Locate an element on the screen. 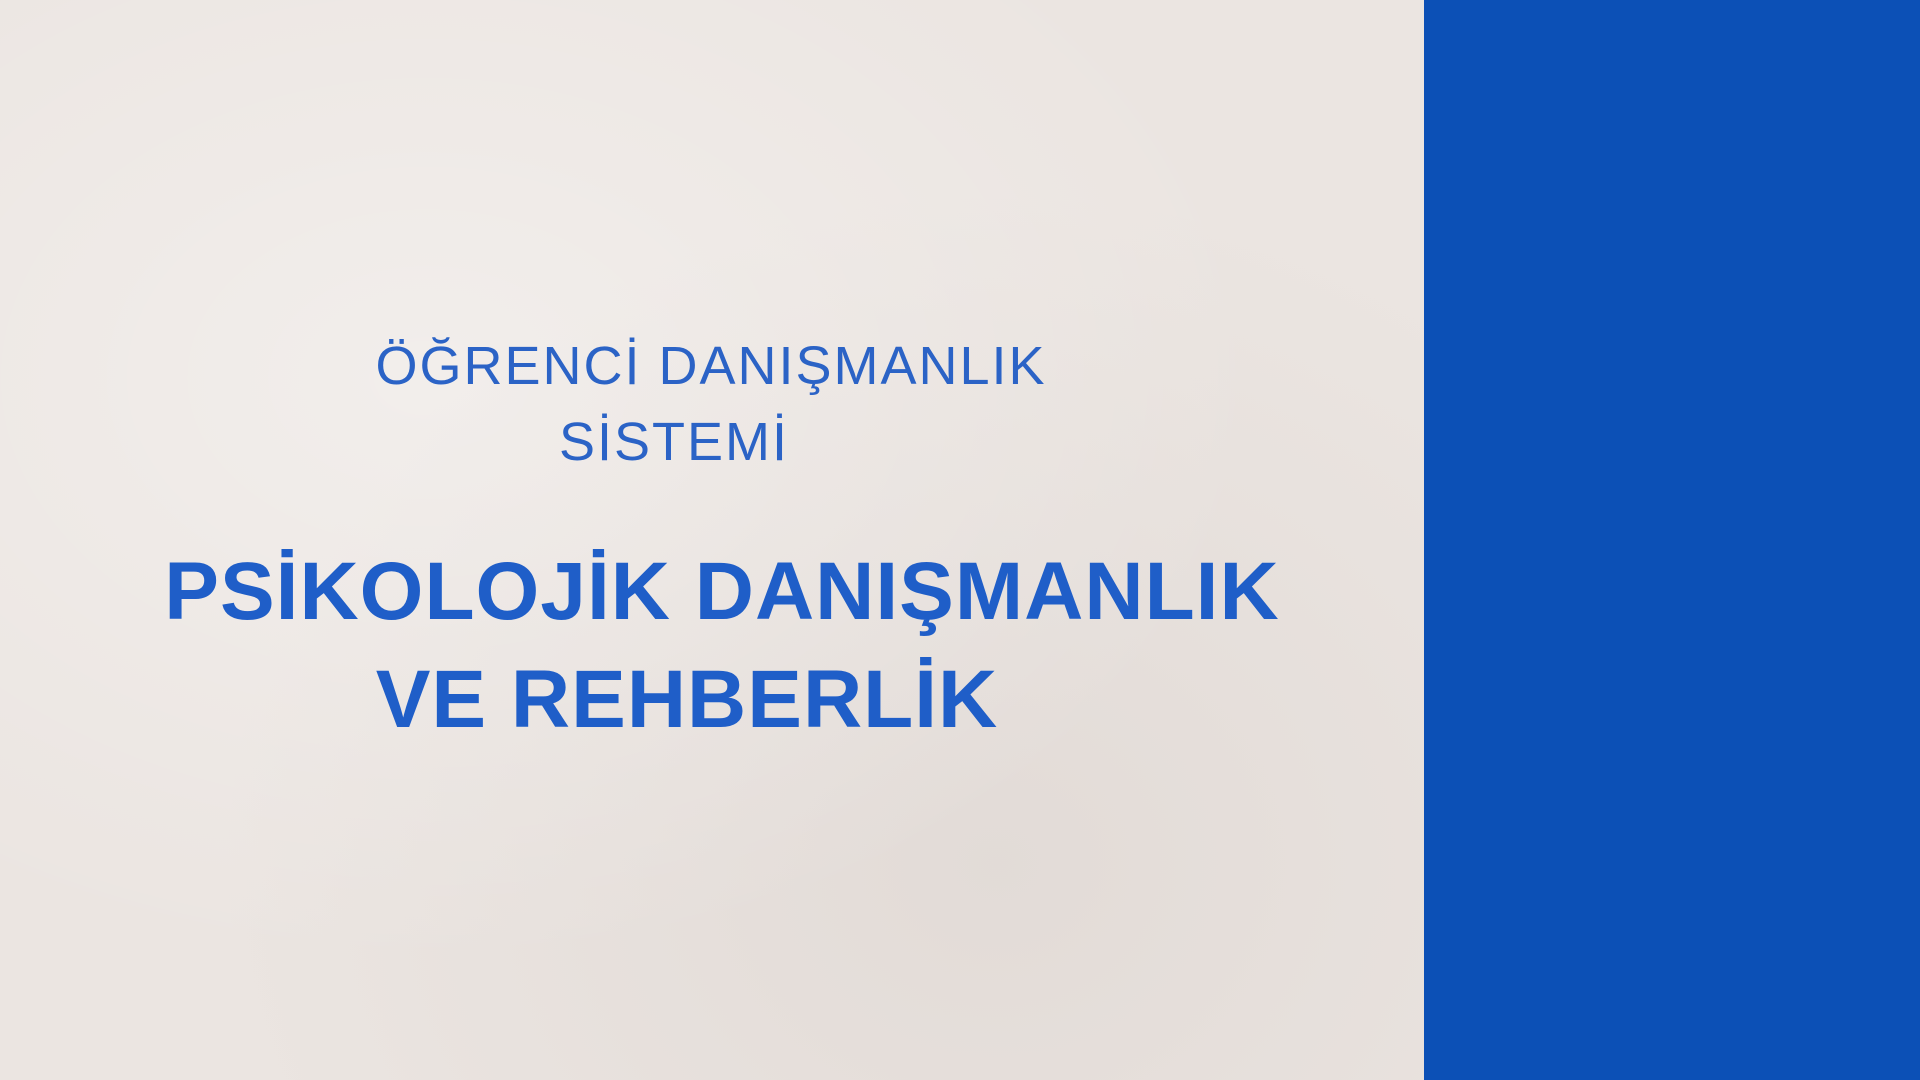 This screenshot has height=1080, width=1920. slide-subtitle: ÖĞRENCİ DANIŞMANLIK SİSTEMİ is located at coordinates (712, 404).